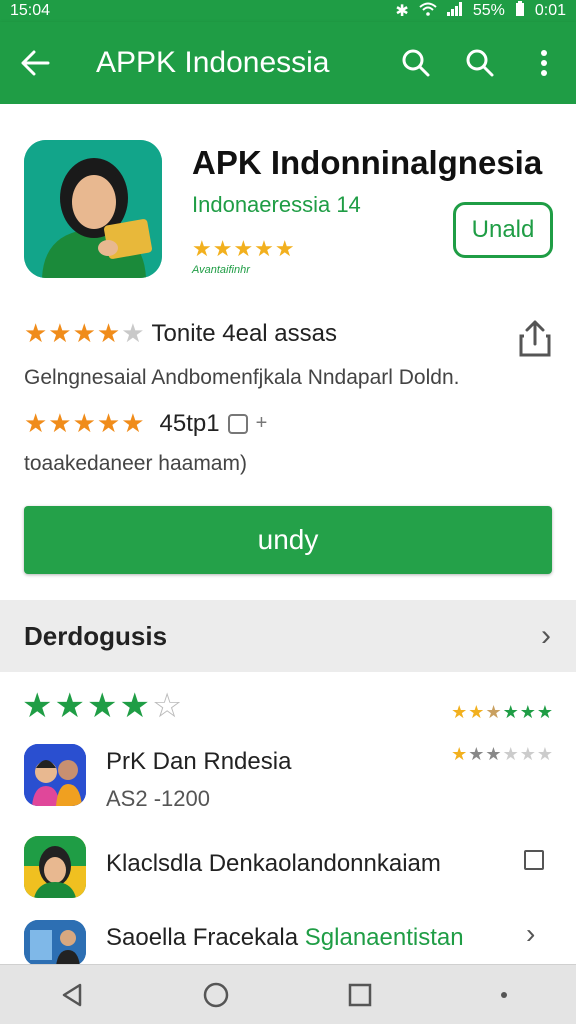 The height and width of the screenshot is (1024, 576). I want to click on back-arrow-icon, so click(35, 63).